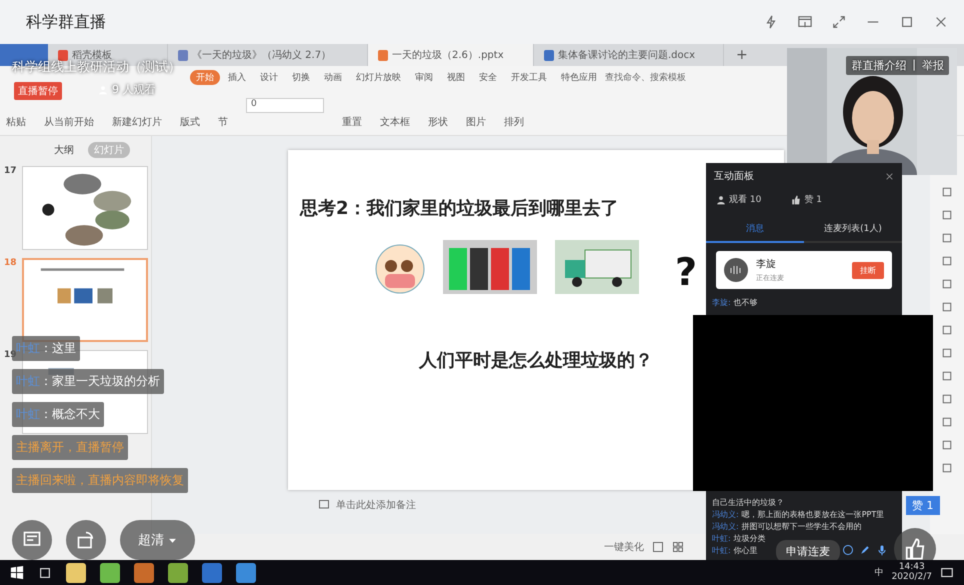  I want to click on watcher-count: 观看 10, so click(745, 200).